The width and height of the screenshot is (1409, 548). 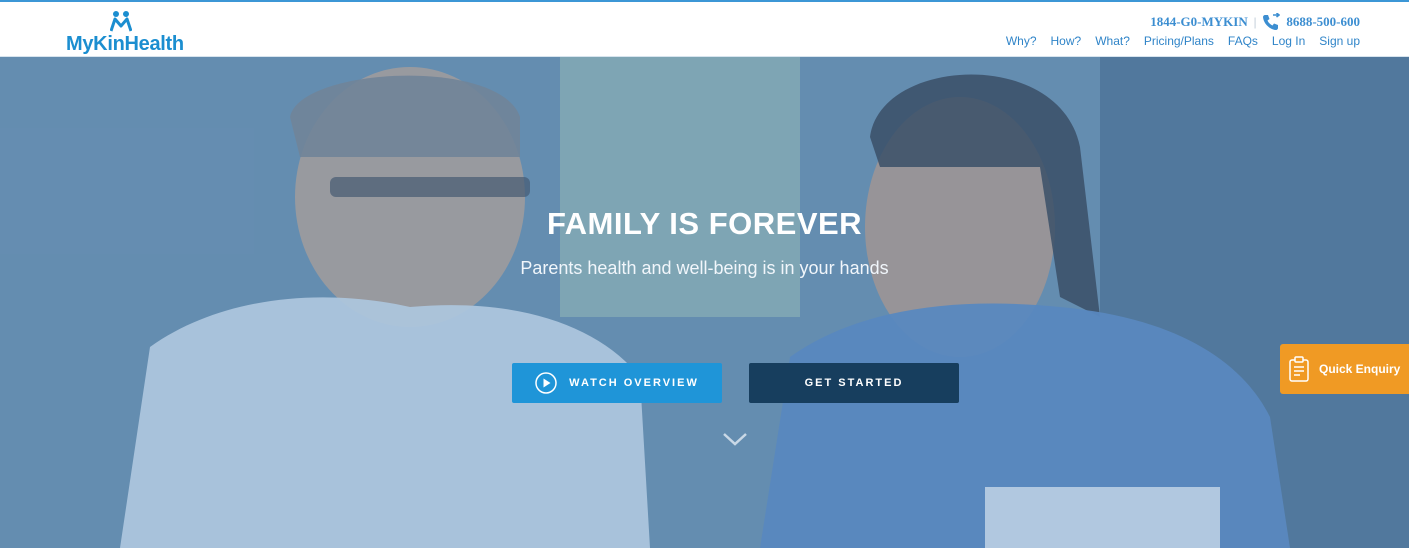 What do you see at coordinates (1272, 21) in the screenshot?
I see `phone-forward-icon` at bounding box center [1272, 21].